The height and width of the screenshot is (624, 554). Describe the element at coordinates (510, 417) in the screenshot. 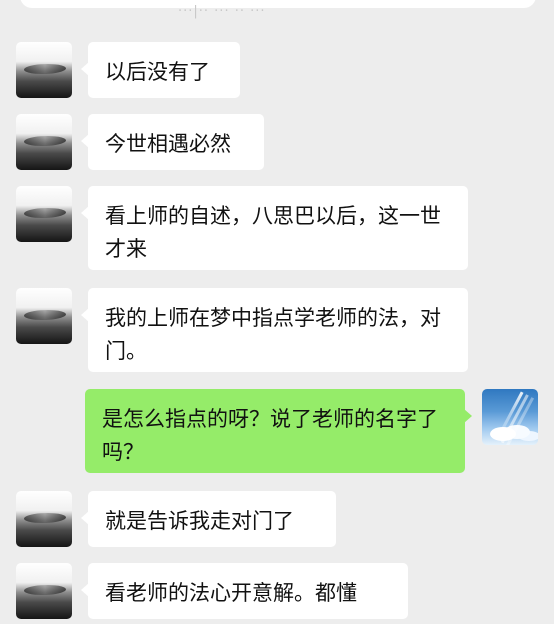

I see `my-avatar` at that location.